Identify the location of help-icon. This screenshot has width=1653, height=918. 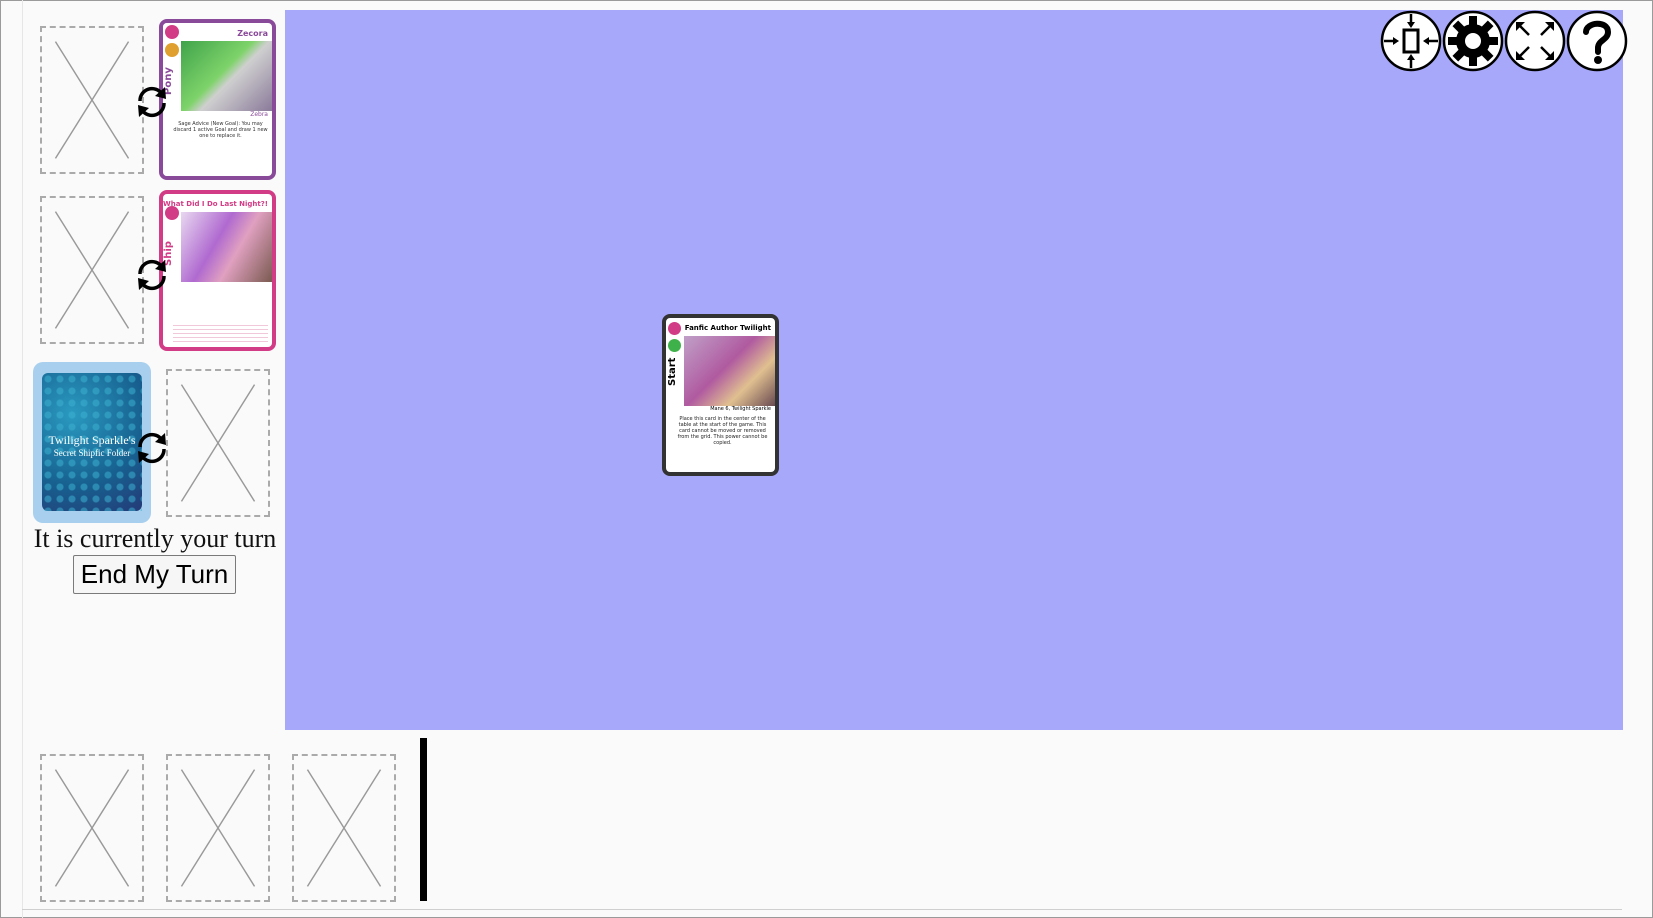
(1597, 41).